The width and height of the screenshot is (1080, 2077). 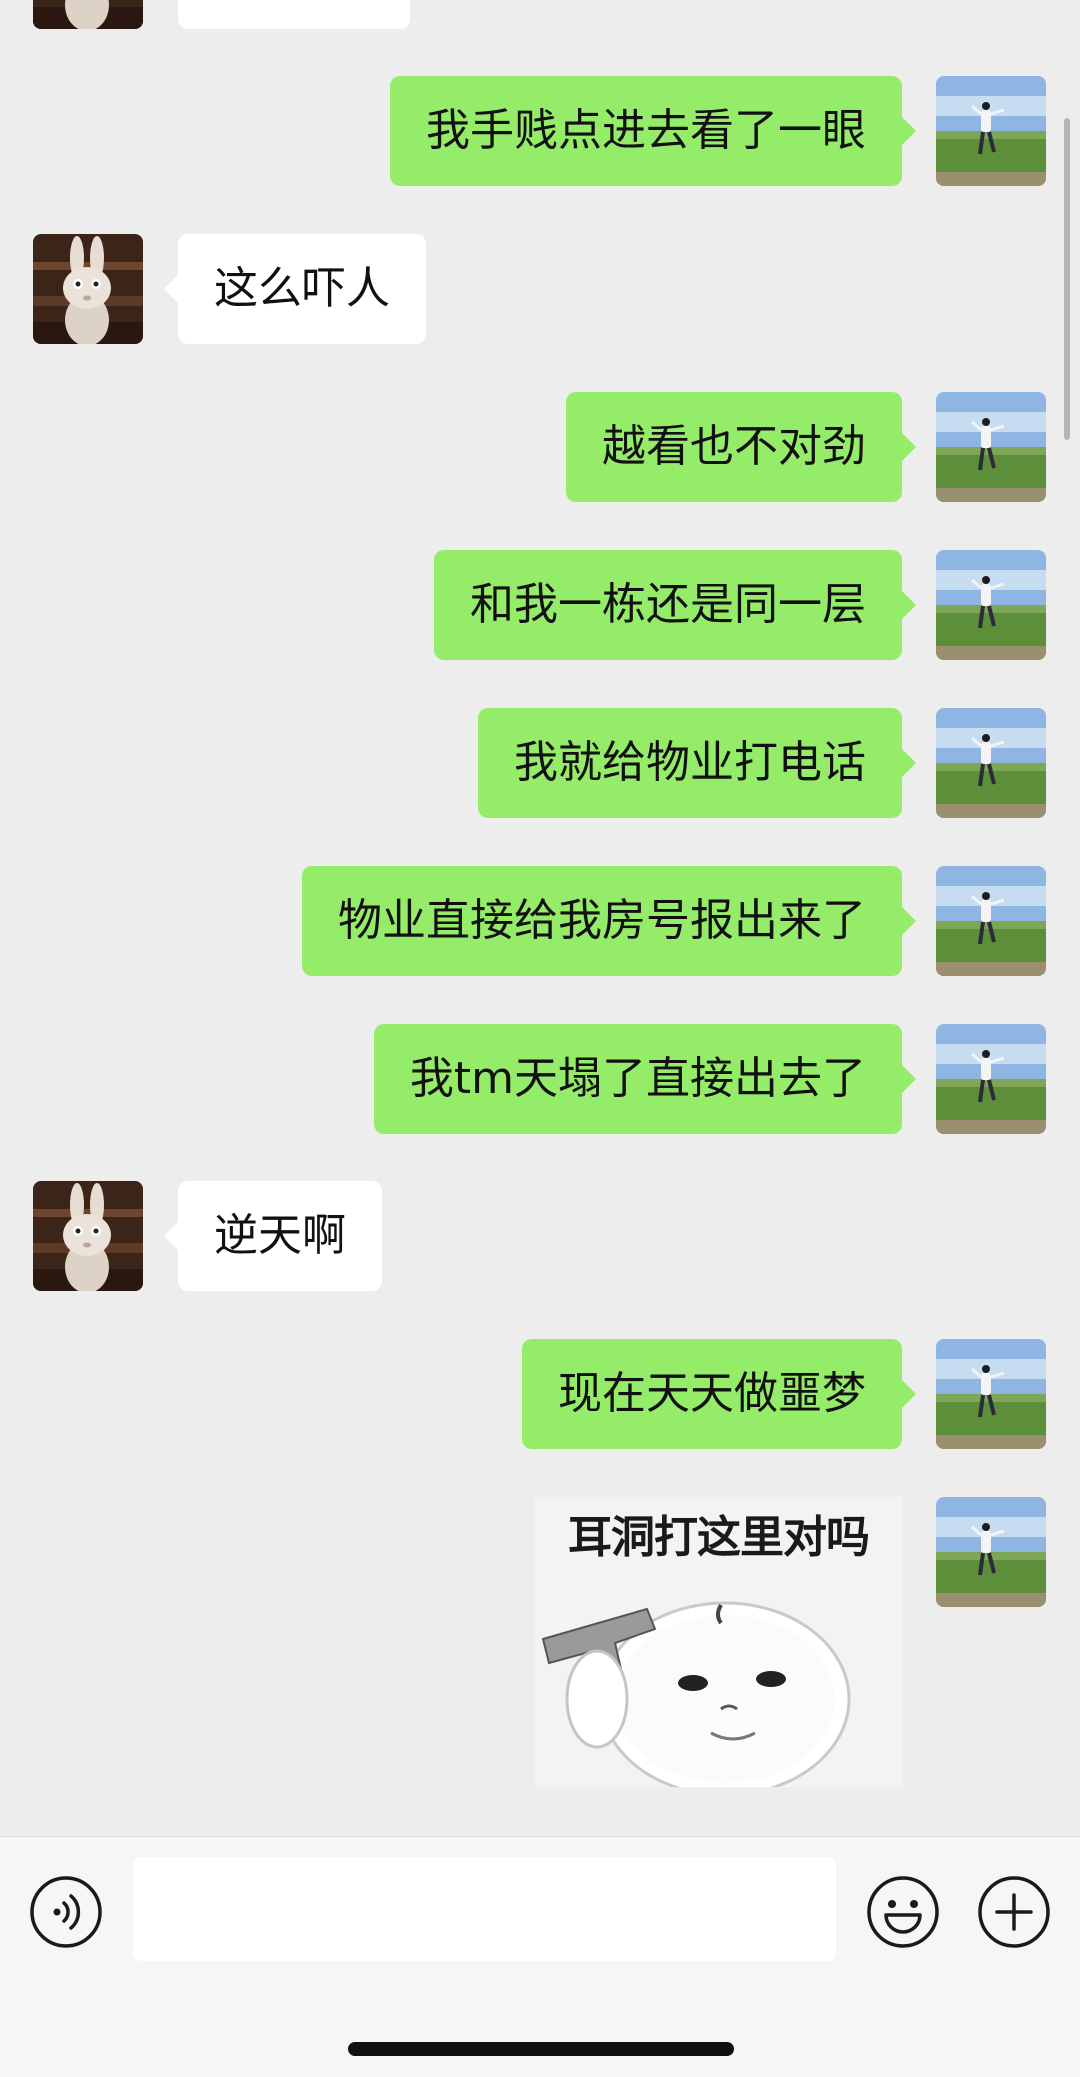 I want to click on message-bubble: 这么吓人, so click(x=295, y=289).